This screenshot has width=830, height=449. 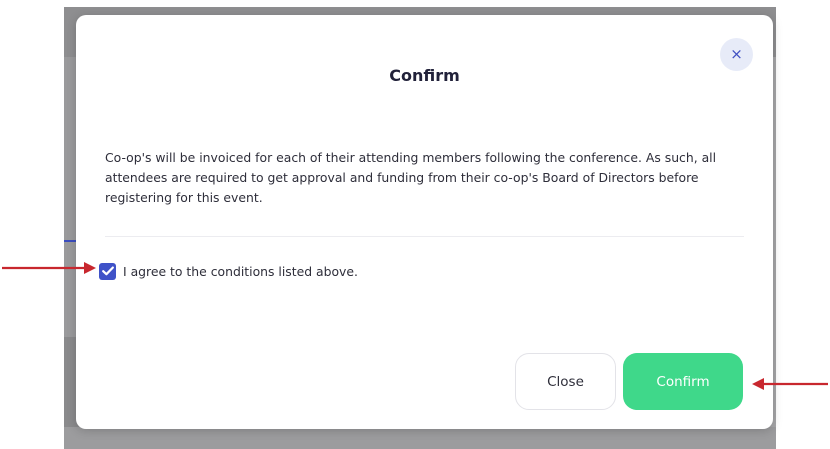 I want to click on arrow-left-icon, so click(x=790, y=384).